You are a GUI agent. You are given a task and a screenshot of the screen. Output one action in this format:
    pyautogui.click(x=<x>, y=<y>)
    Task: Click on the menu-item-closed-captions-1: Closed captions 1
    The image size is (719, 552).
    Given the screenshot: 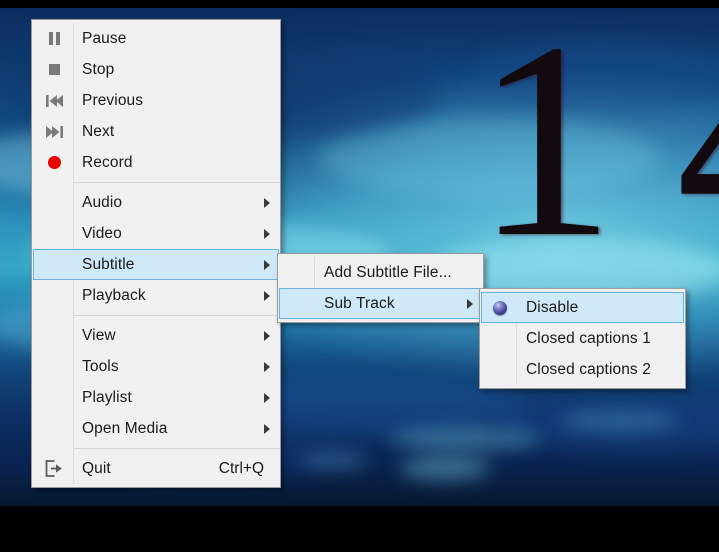 What is the action you would take?
    pyautogui.click(x=582, y=338)
    